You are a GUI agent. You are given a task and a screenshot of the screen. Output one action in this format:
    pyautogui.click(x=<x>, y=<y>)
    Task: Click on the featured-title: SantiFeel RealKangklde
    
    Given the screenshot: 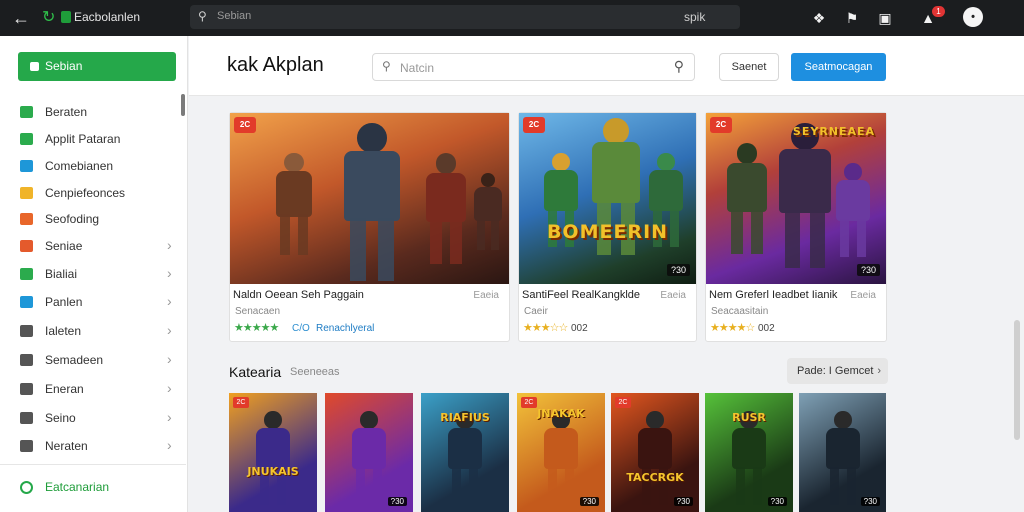 What is the action you would take?
    pyautogui.click(x=581, y=295)
    